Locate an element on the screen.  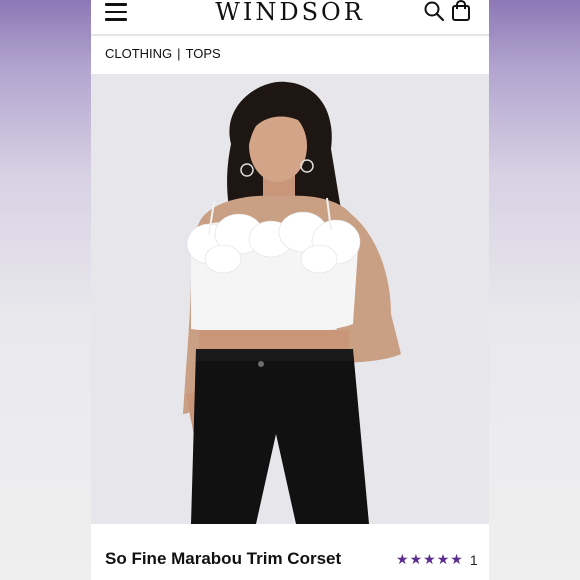
rating-count: 1 is located at coordinates (474, 560).